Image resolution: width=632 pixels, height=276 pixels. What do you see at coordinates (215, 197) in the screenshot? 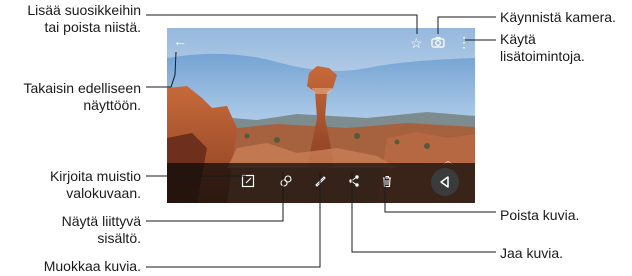
I see `leader-related` at bounding box center [215, 197].